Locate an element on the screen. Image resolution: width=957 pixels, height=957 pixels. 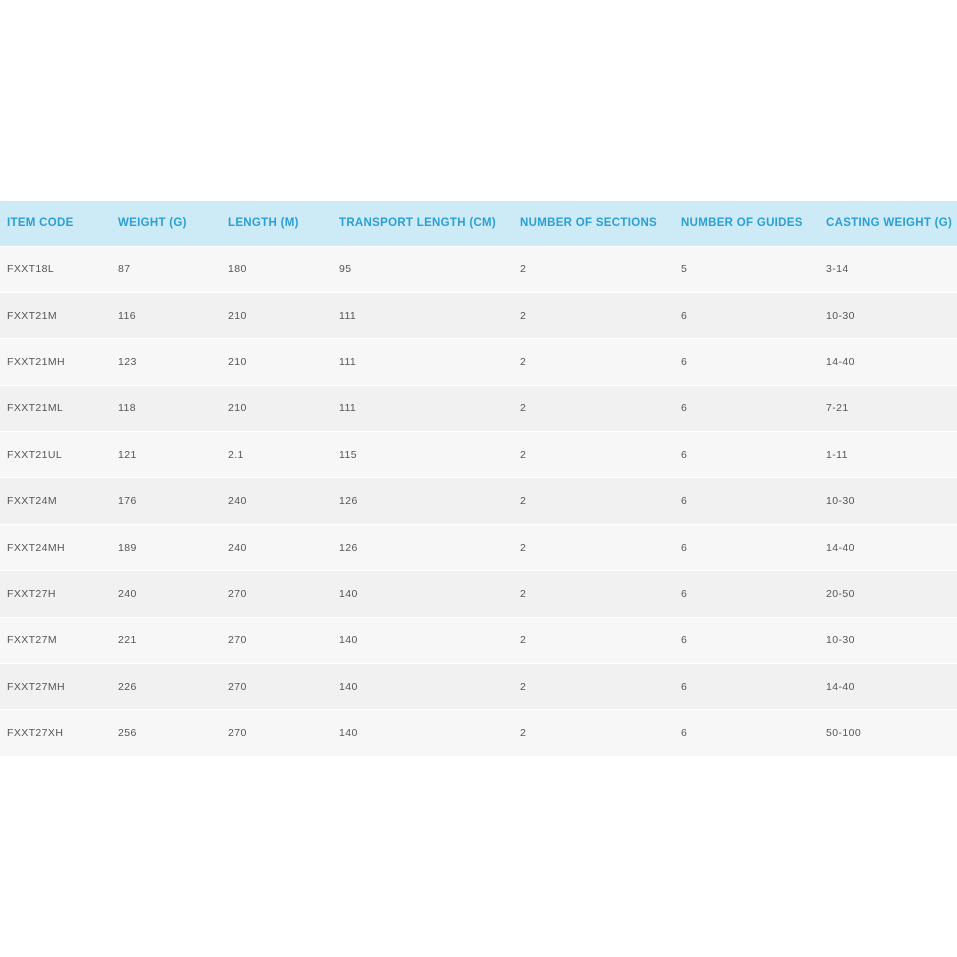
cell-weight: 256 is located at coordinates (127, 733).